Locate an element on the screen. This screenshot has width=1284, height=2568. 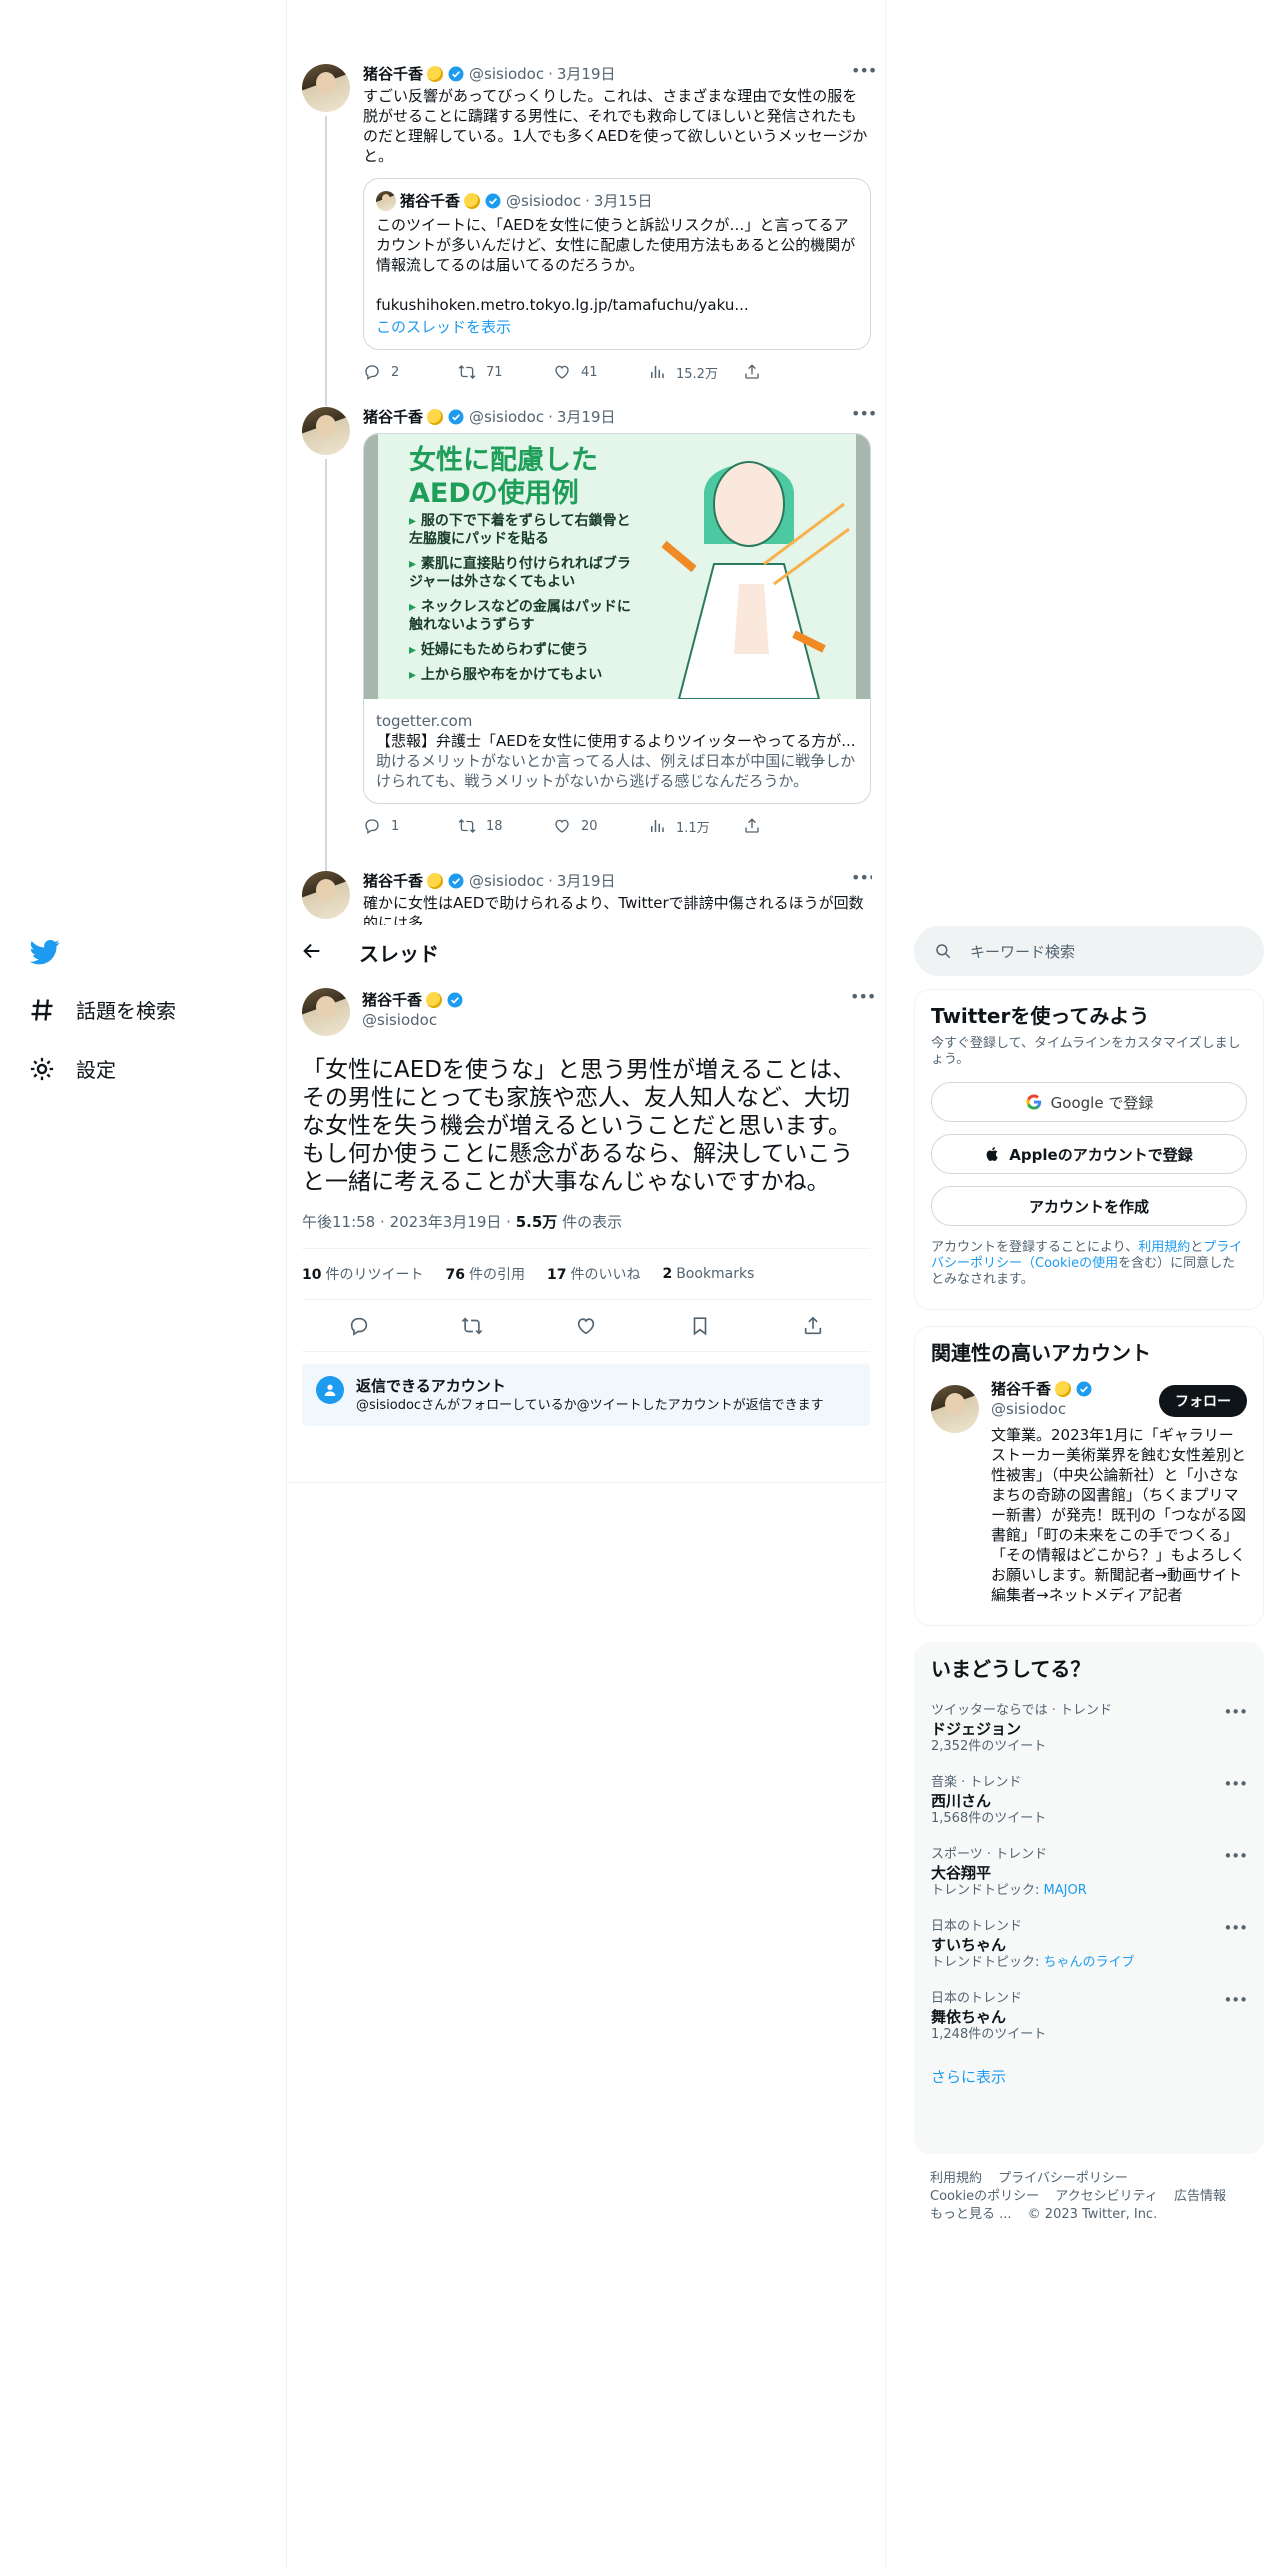
share-icon is located at coordinates (813, 1326).